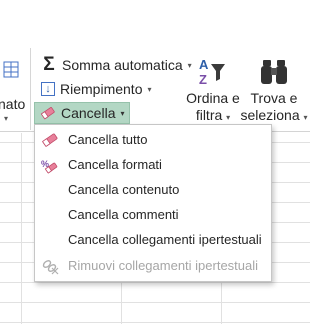 Image resolution: width=320 pixels, height=324 pixels. I want to click on binoculars-icon, so click(274, 72).